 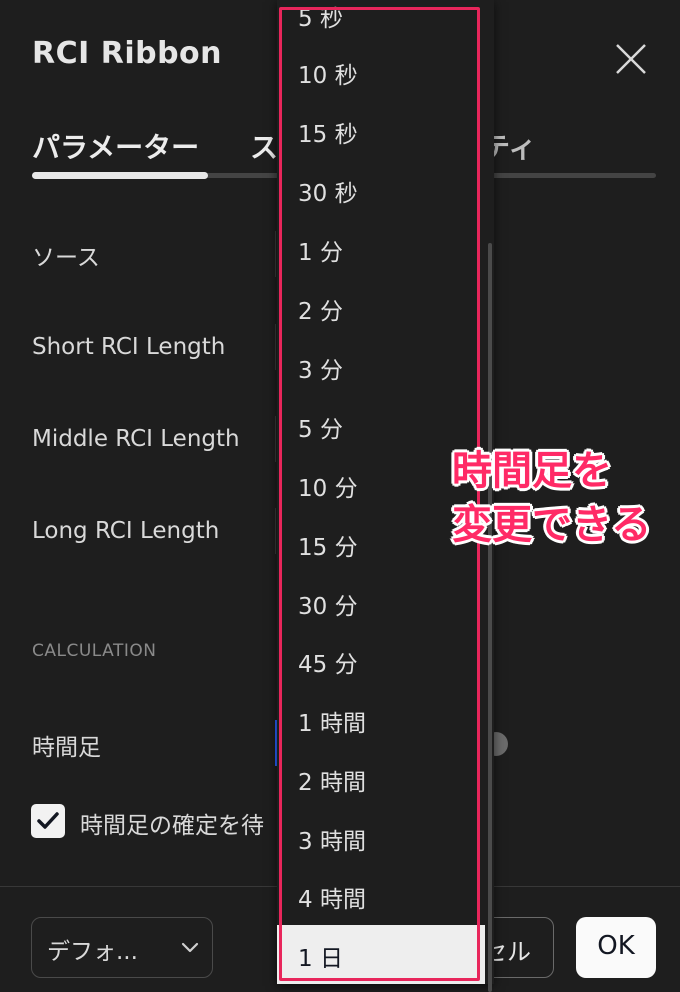 I want to click on dropdown-option-selected: 1 日, so click(x=381, y=954).